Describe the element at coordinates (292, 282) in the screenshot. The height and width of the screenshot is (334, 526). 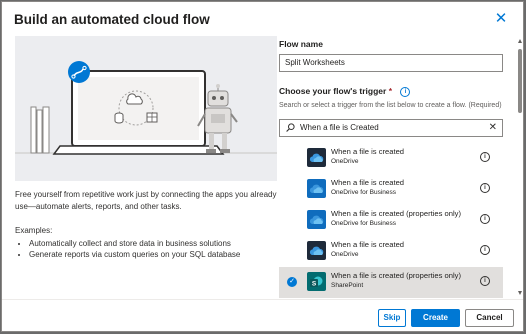
I see `selected-check-icon: ✓` at that location.